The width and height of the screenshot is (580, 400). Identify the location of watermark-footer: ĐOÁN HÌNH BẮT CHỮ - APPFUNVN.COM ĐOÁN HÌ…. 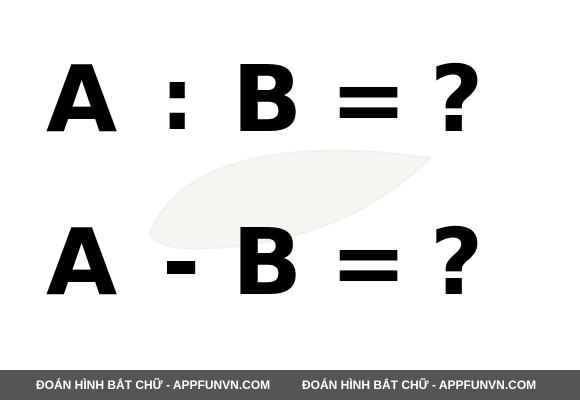
(290, 385).